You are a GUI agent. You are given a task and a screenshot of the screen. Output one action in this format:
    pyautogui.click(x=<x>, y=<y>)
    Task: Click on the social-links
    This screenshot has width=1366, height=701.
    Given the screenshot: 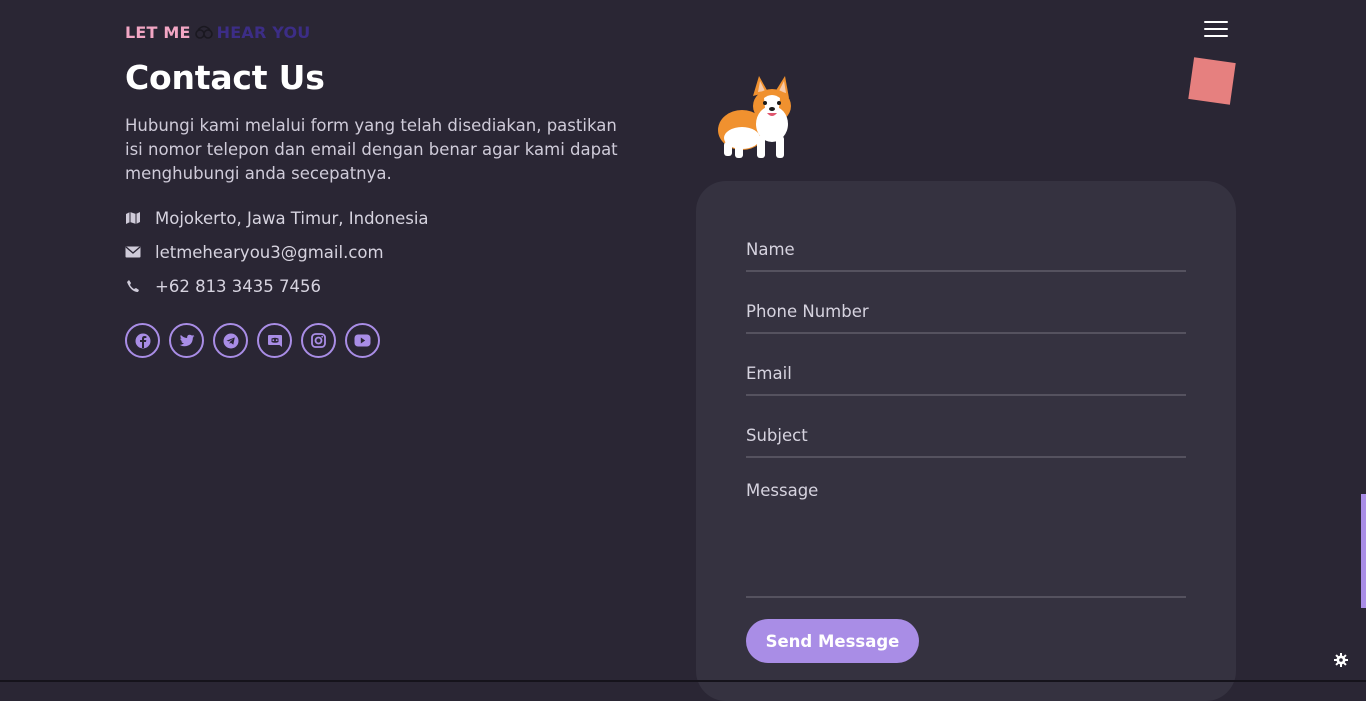 What is the action you would take?
    pyautogui.click(x=252, y=340)
    